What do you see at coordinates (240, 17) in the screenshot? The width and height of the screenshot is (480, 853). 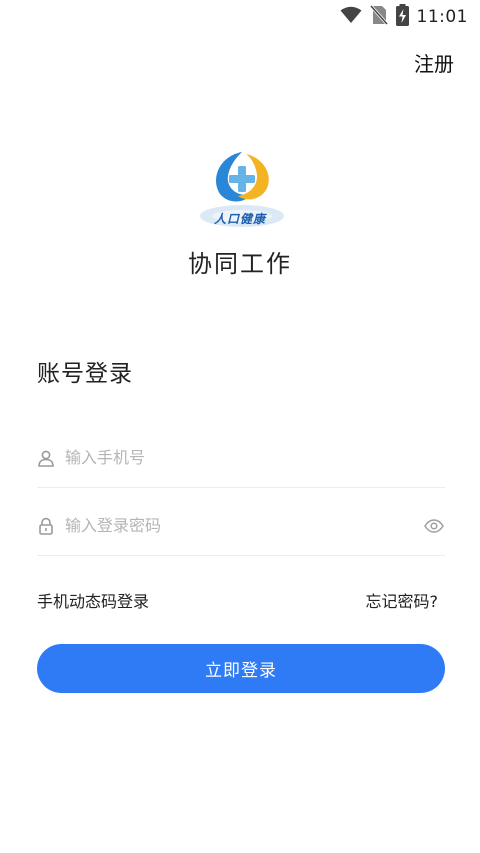 I see `status-bar: 11:01` at bounding box center [240, 17].